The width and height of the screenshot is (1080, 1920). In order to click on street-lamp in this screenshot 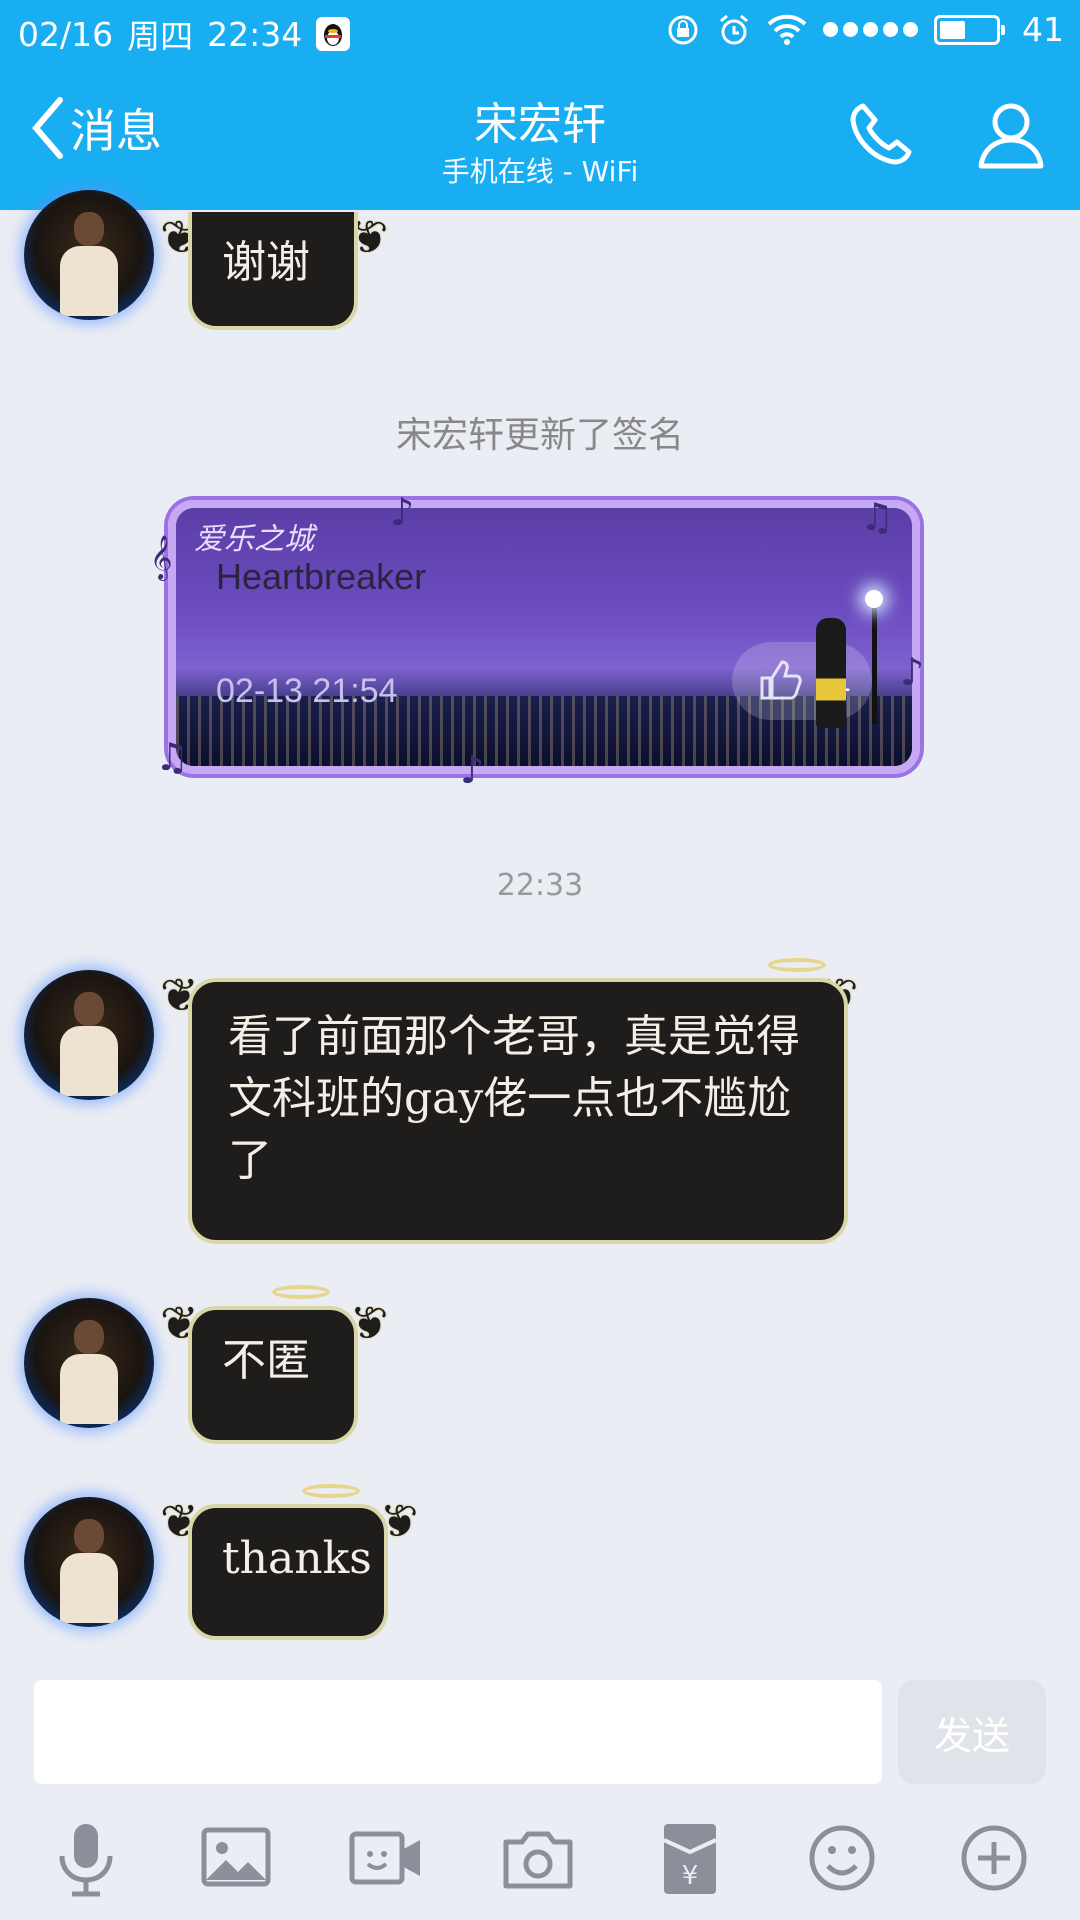, I will do `click(874, 657)`.